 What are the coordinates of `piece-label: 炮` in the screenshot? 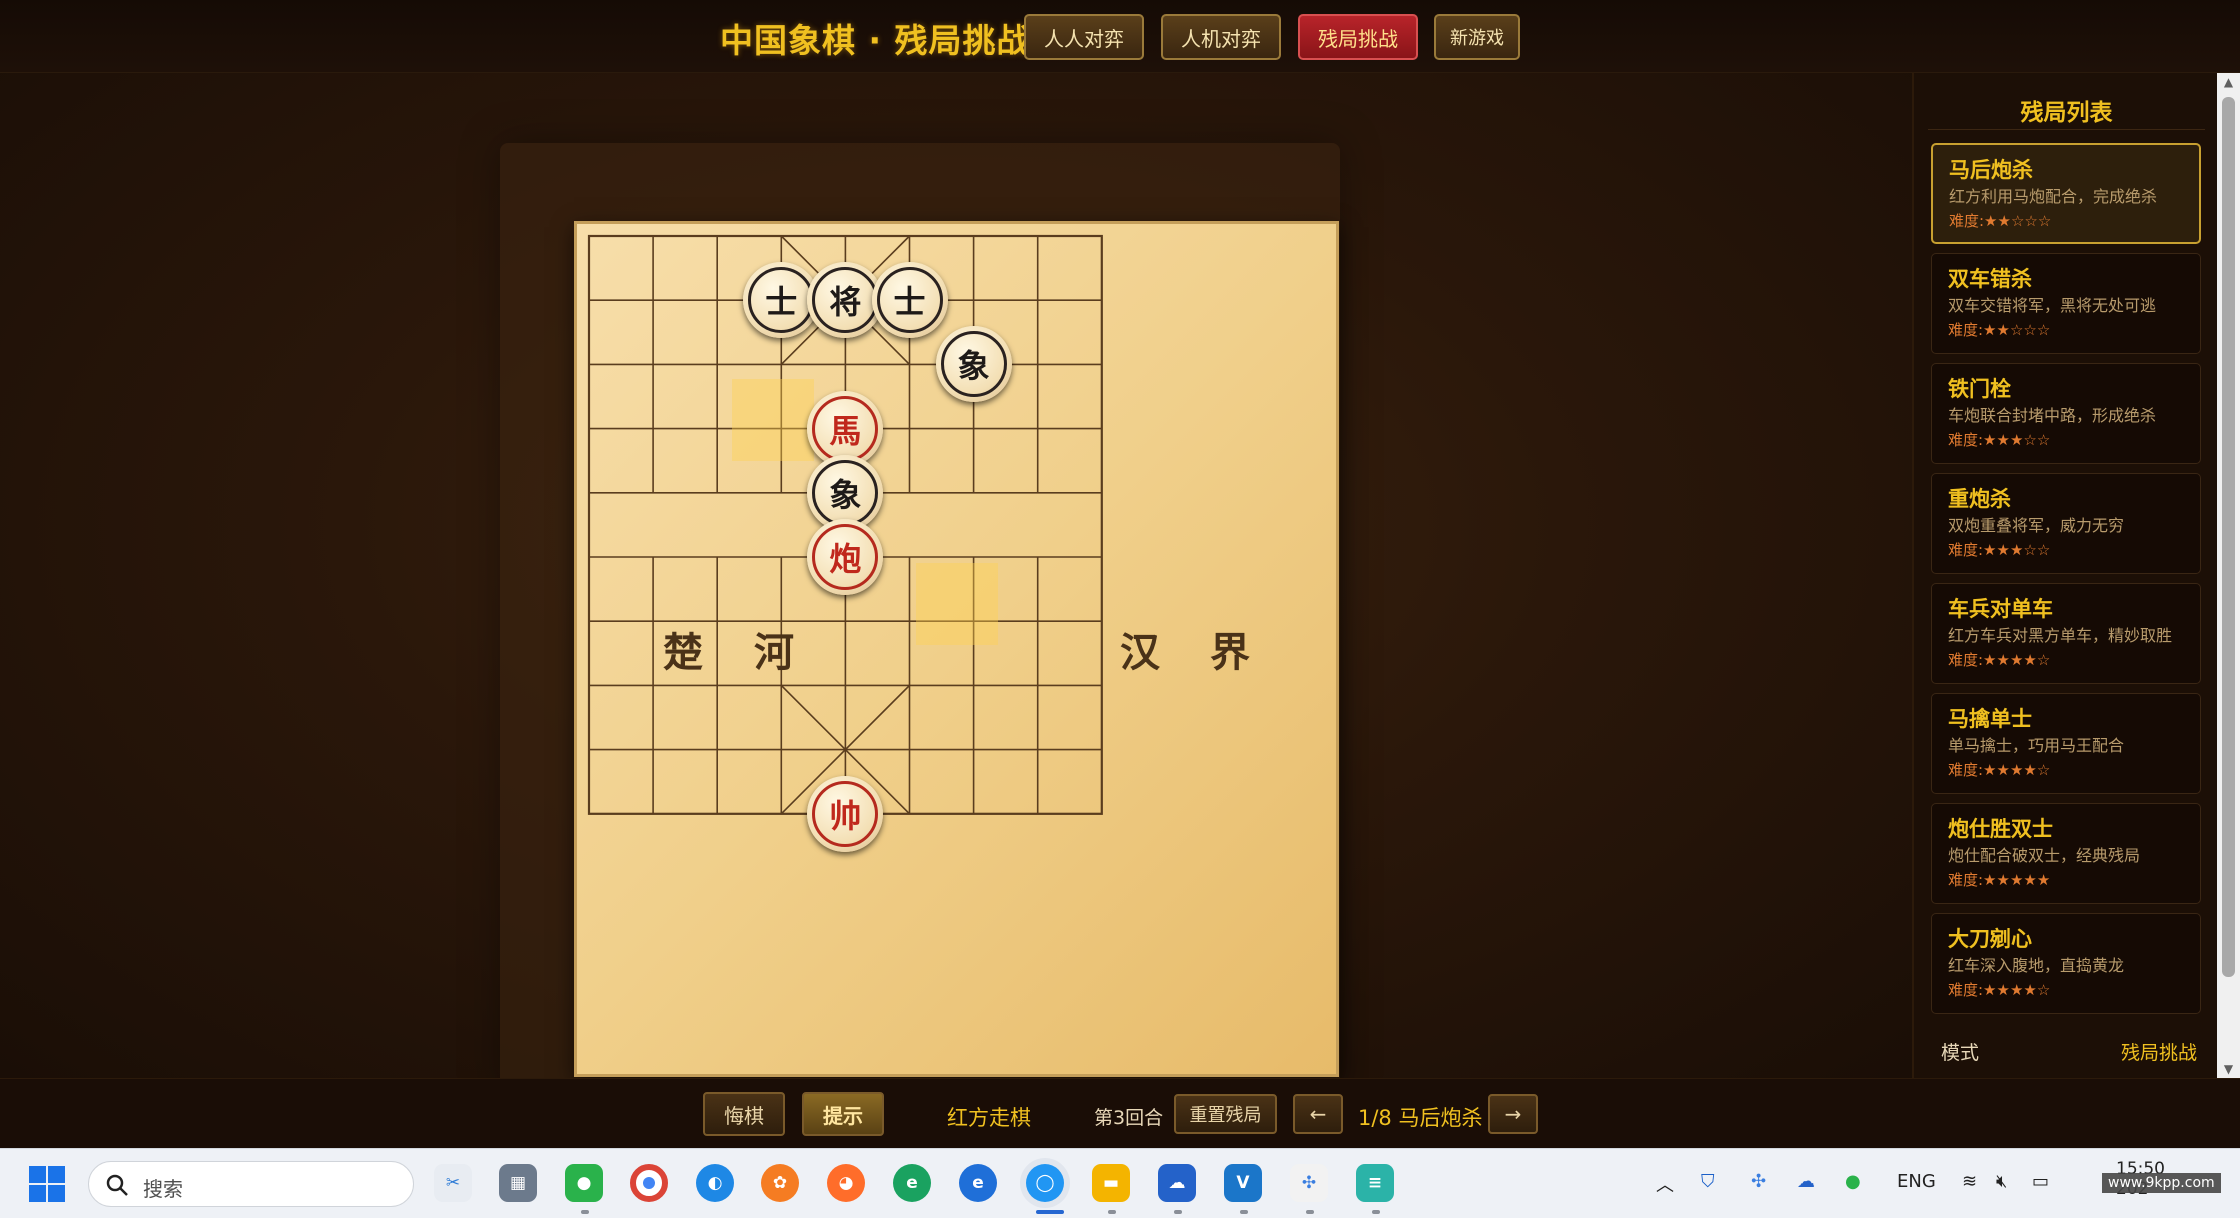 It's located at (845, 559).